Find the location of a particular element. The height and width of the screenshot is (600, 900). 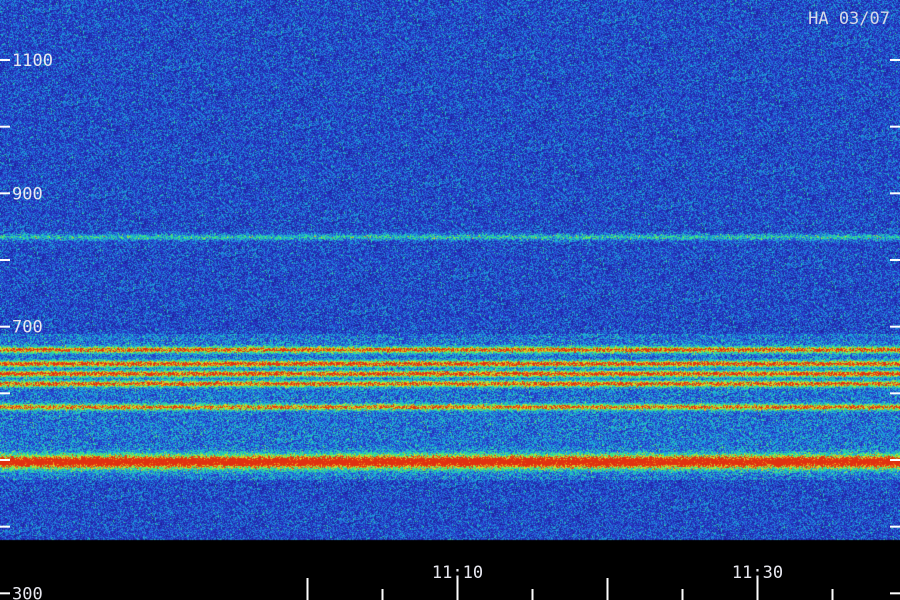

y-tick-label: 300 is located at coordinates (27, 592).